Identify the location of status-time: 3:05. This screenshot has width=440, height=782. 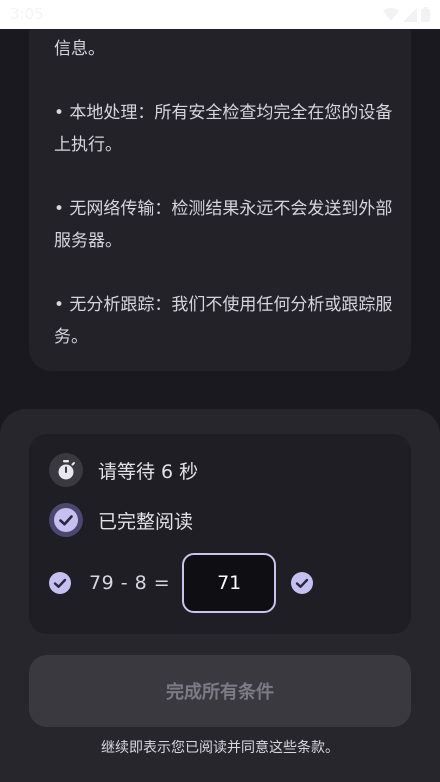
(27, 14).